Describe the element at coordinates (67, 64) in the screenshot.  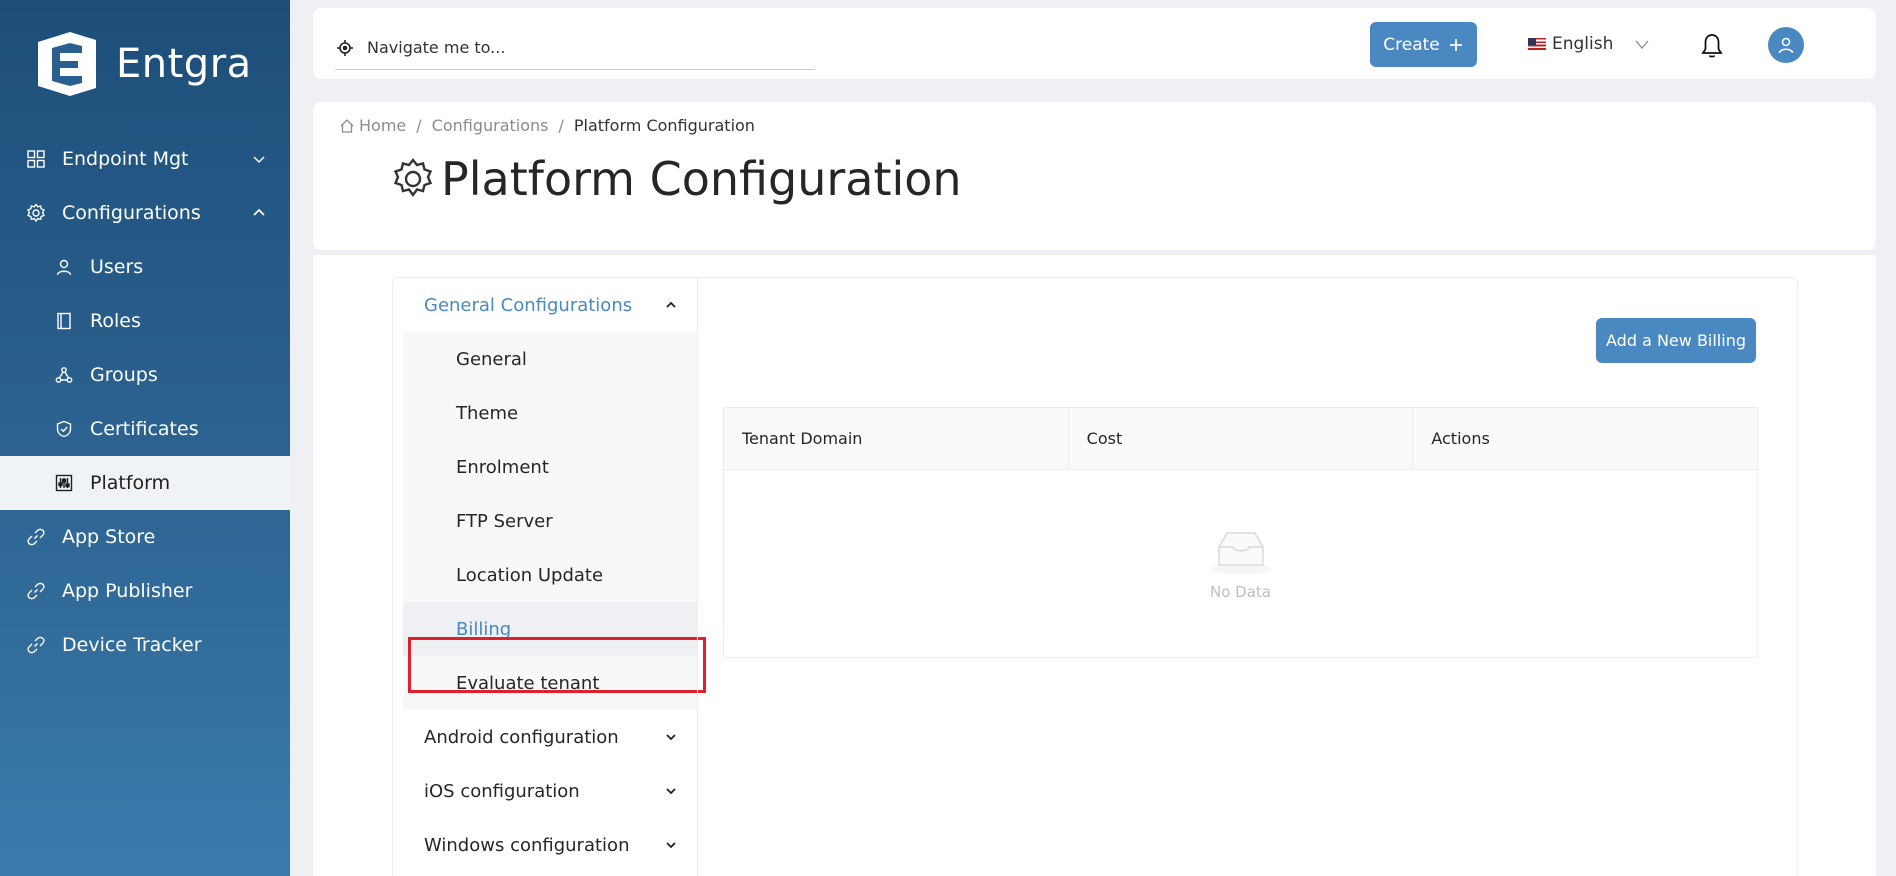
I see `entgra-logo-icon` at that location.